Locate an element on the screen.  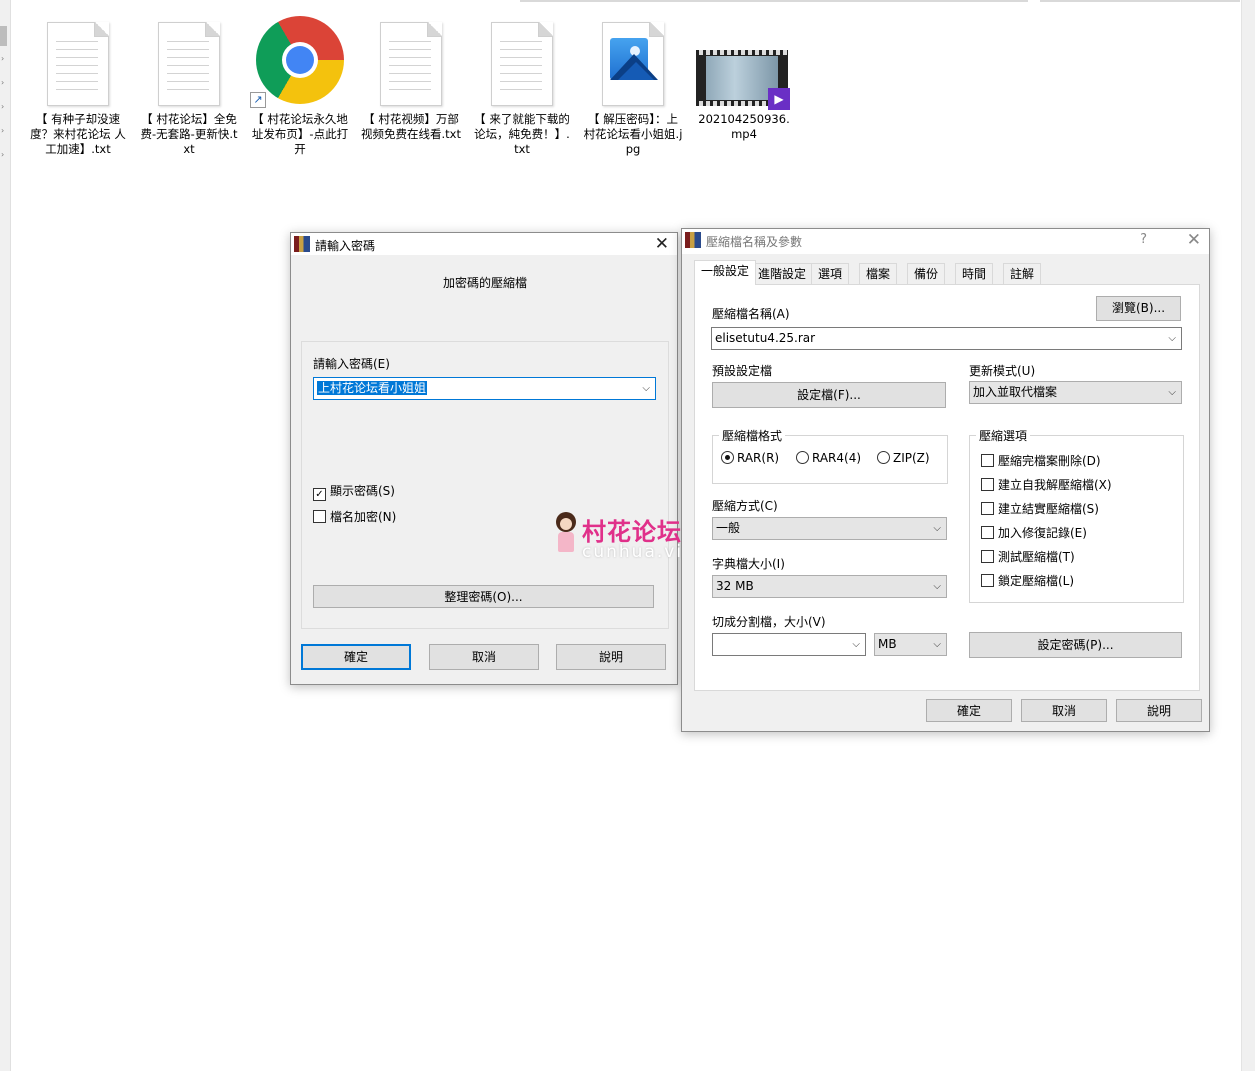
update-mode-label: 更新模式(U) is located at coordinates (1002, 371).